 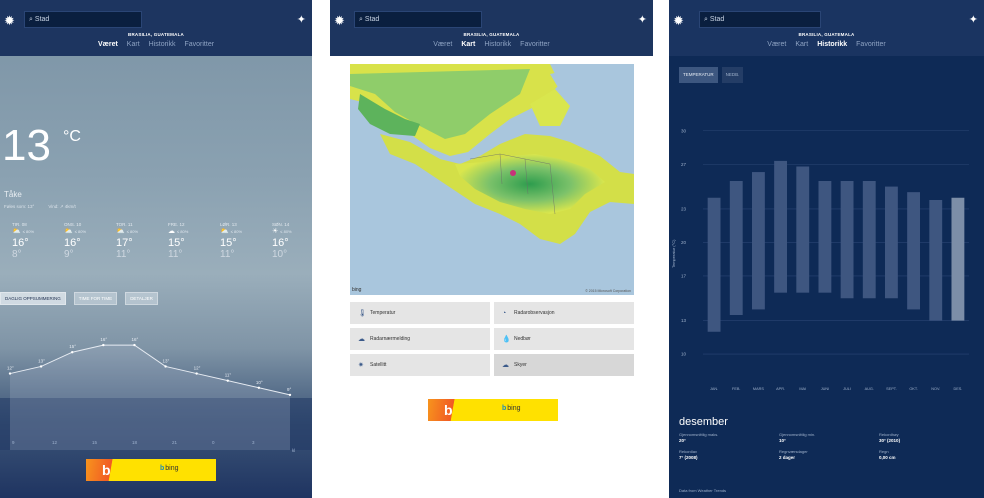 I want to click on stat-item: Regn 0,00 cm, so click(x=929, y=454).